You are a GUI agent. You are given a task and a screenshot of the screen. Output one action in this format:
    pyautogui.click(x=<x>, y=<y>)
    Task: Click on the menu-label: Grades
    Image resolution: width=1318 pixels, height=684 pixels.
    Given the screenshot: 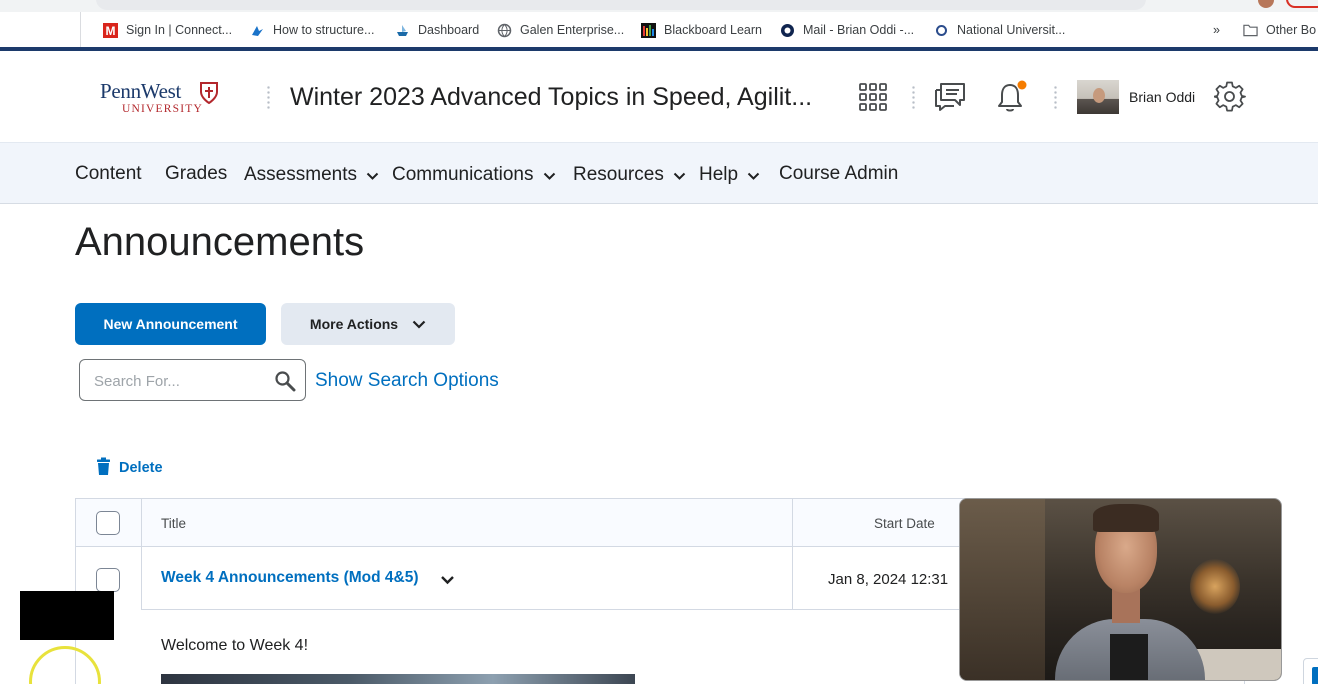 What is the action you would take?
    pyautogui.click(x=196, y=173)
    